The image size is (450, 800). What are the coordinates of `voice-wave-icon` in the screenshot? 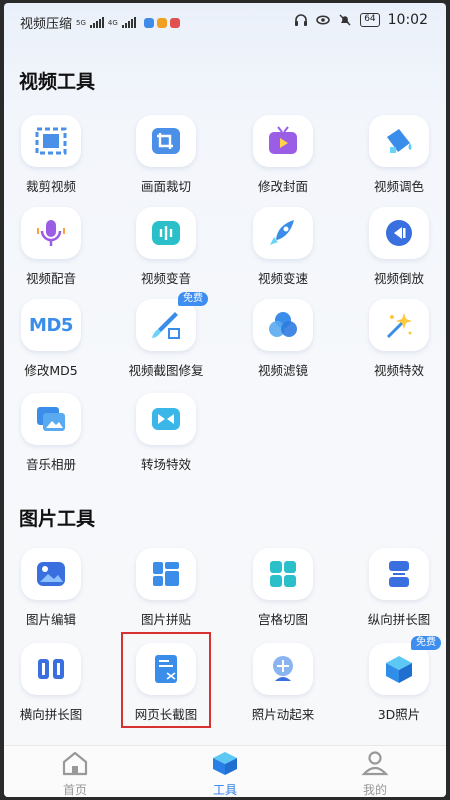 It's located at (166, 233).